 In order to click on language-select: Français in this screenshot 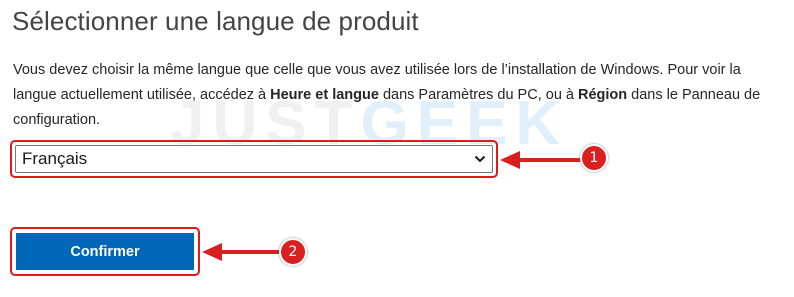, I will do `click(254, 159)`.